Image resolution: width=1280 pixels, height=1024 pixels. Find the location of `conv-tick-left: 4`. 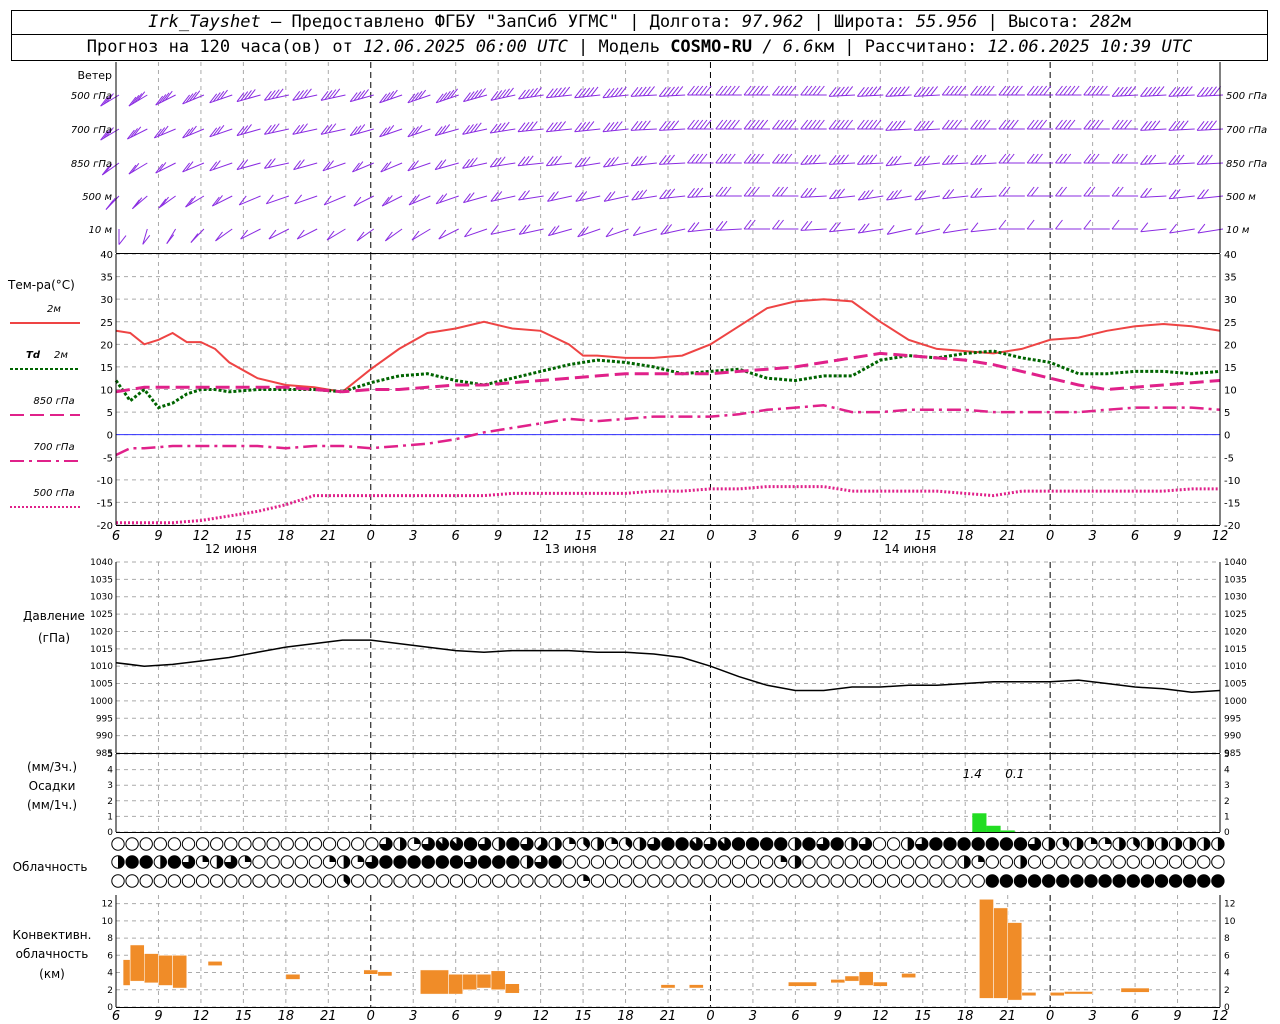

conv-tick-left: 4 is located at coordinates (110, 974).